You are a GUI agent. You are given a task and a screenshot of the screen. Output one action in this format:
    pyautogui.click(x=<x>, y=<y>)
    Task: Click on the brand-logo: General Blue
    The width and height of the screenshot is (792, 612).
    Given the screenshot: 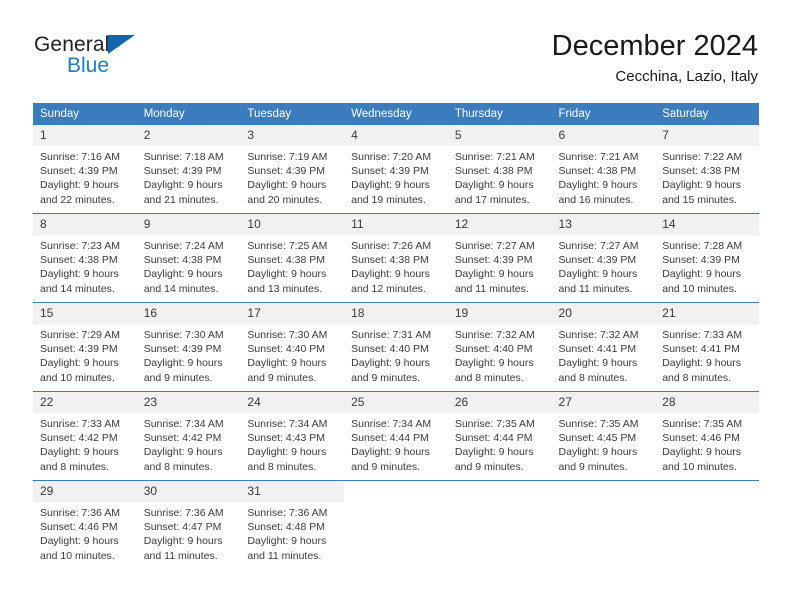 What is the action you would take?
    pyautogui.click(x=149, y=59)
    